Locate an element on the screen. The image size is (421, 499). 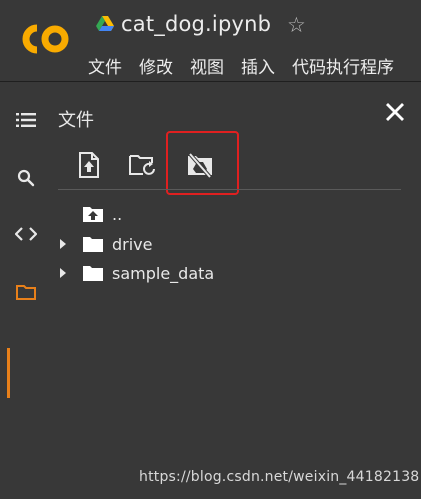
search-icon is located at coordinates (26, 178).